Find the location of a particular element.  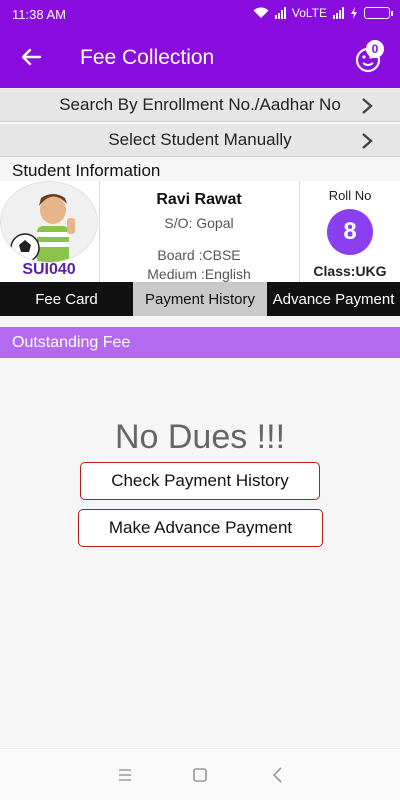

make-advance-payment-button: Make Advance Payment is located at coordinates (200, 528).